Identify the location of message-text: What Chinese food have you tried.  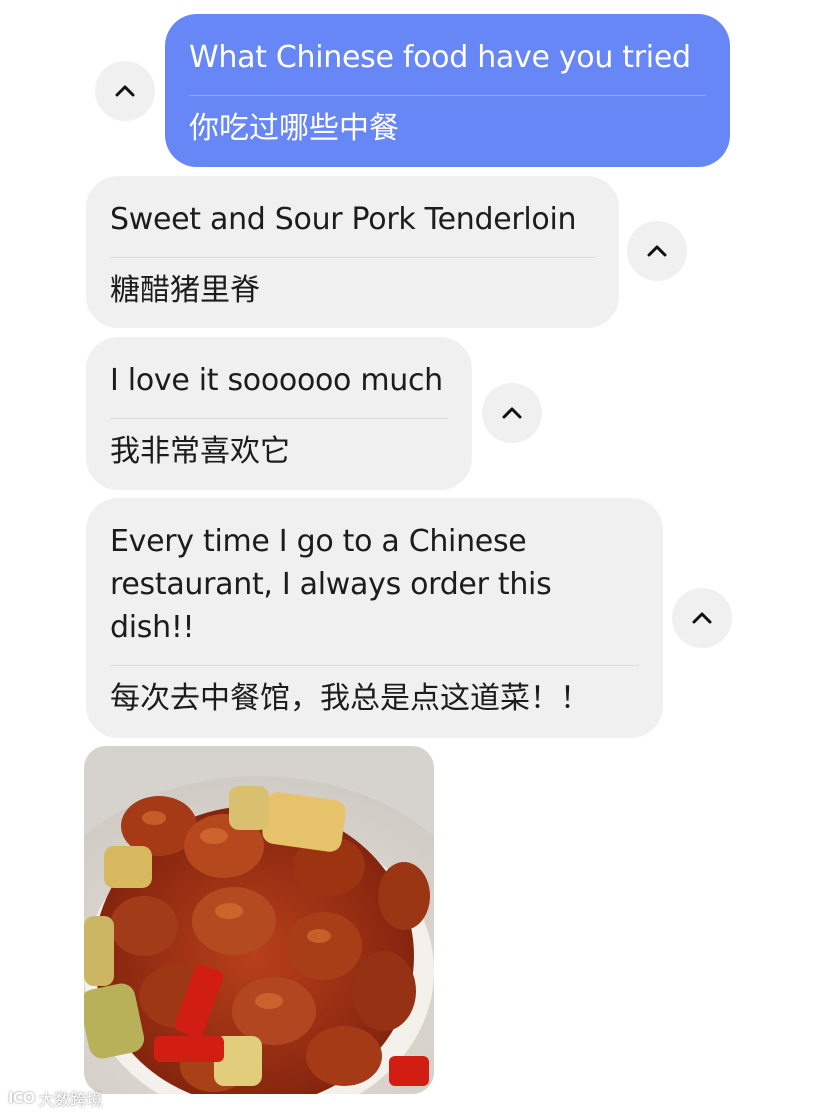
(440, 57).